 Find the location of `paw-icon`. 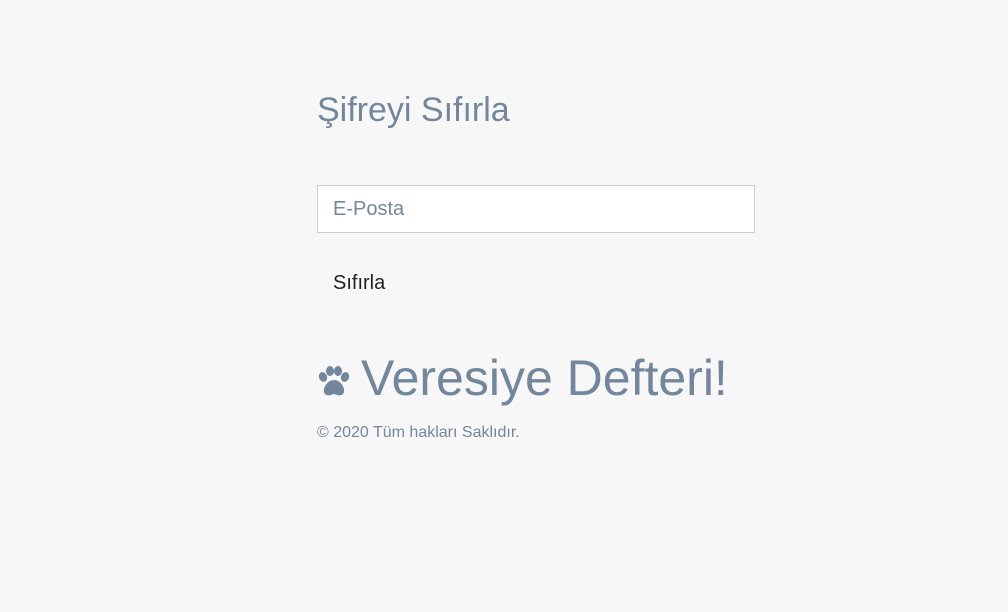

paw-icon is located at coordinates (334, 381).